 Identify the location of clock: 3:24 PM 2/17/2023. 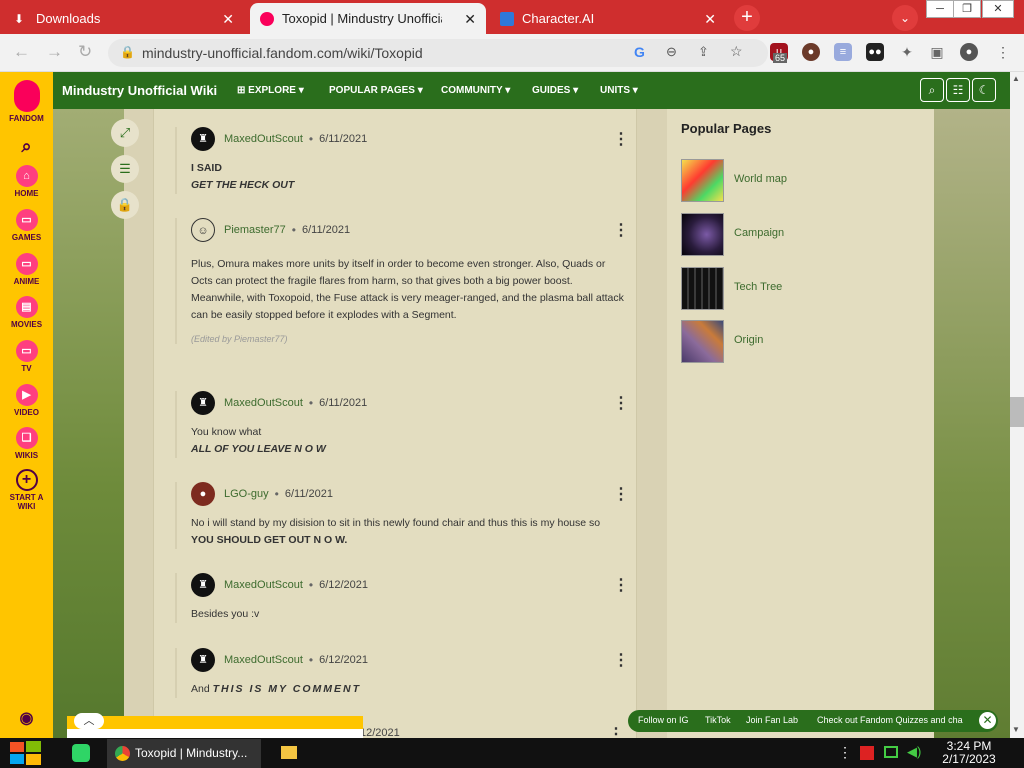
(969, 753).